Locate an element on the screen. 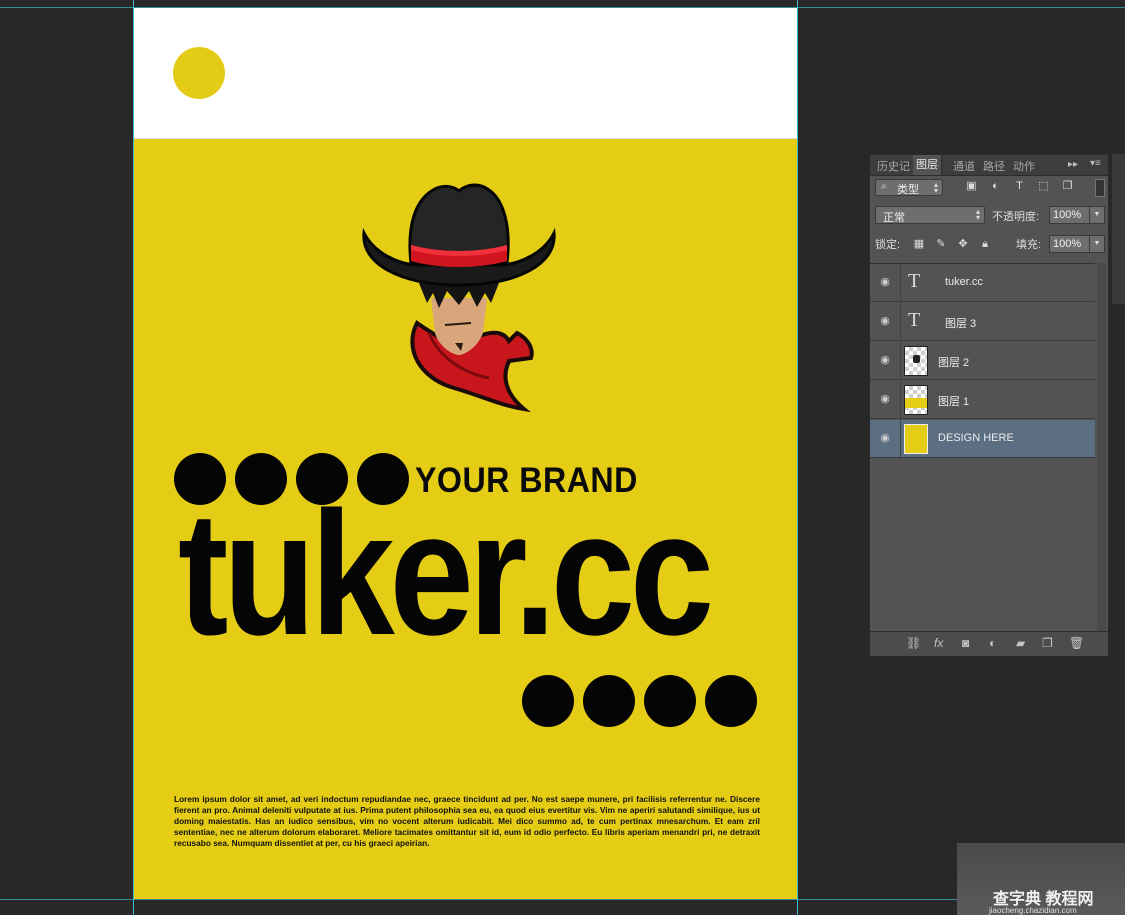  fill-value: 100% is located at coordinates (1067, 244).